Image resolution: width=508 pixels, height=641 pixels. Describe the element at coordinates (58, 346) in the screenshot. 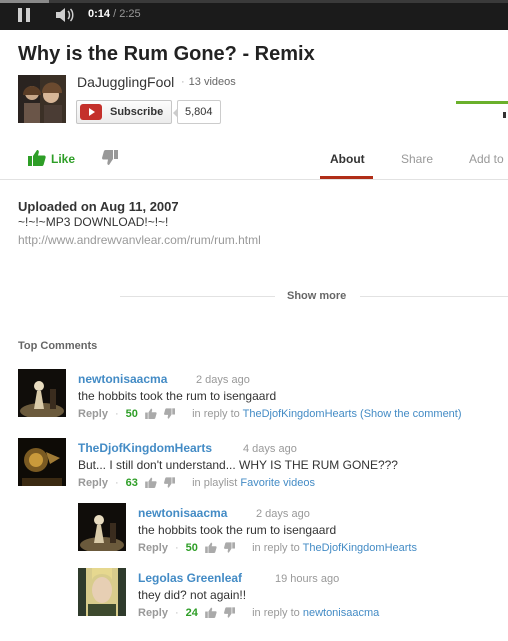

I see `comments-heading: Top Comments` at that location.